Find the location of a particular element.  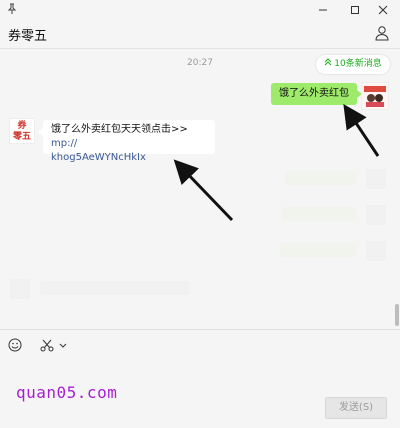

close-button is located at coordinates (383, 10).